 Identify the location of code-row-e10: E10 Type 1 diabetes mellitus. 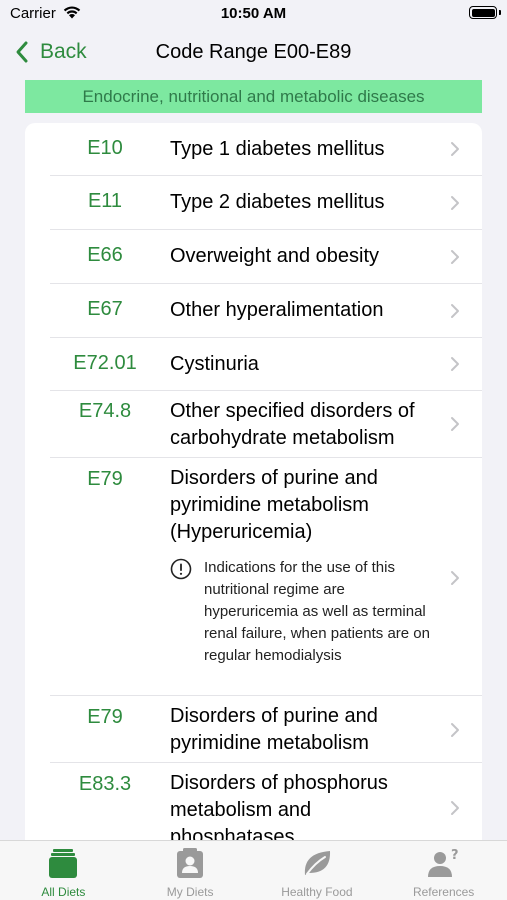
(266, 149).